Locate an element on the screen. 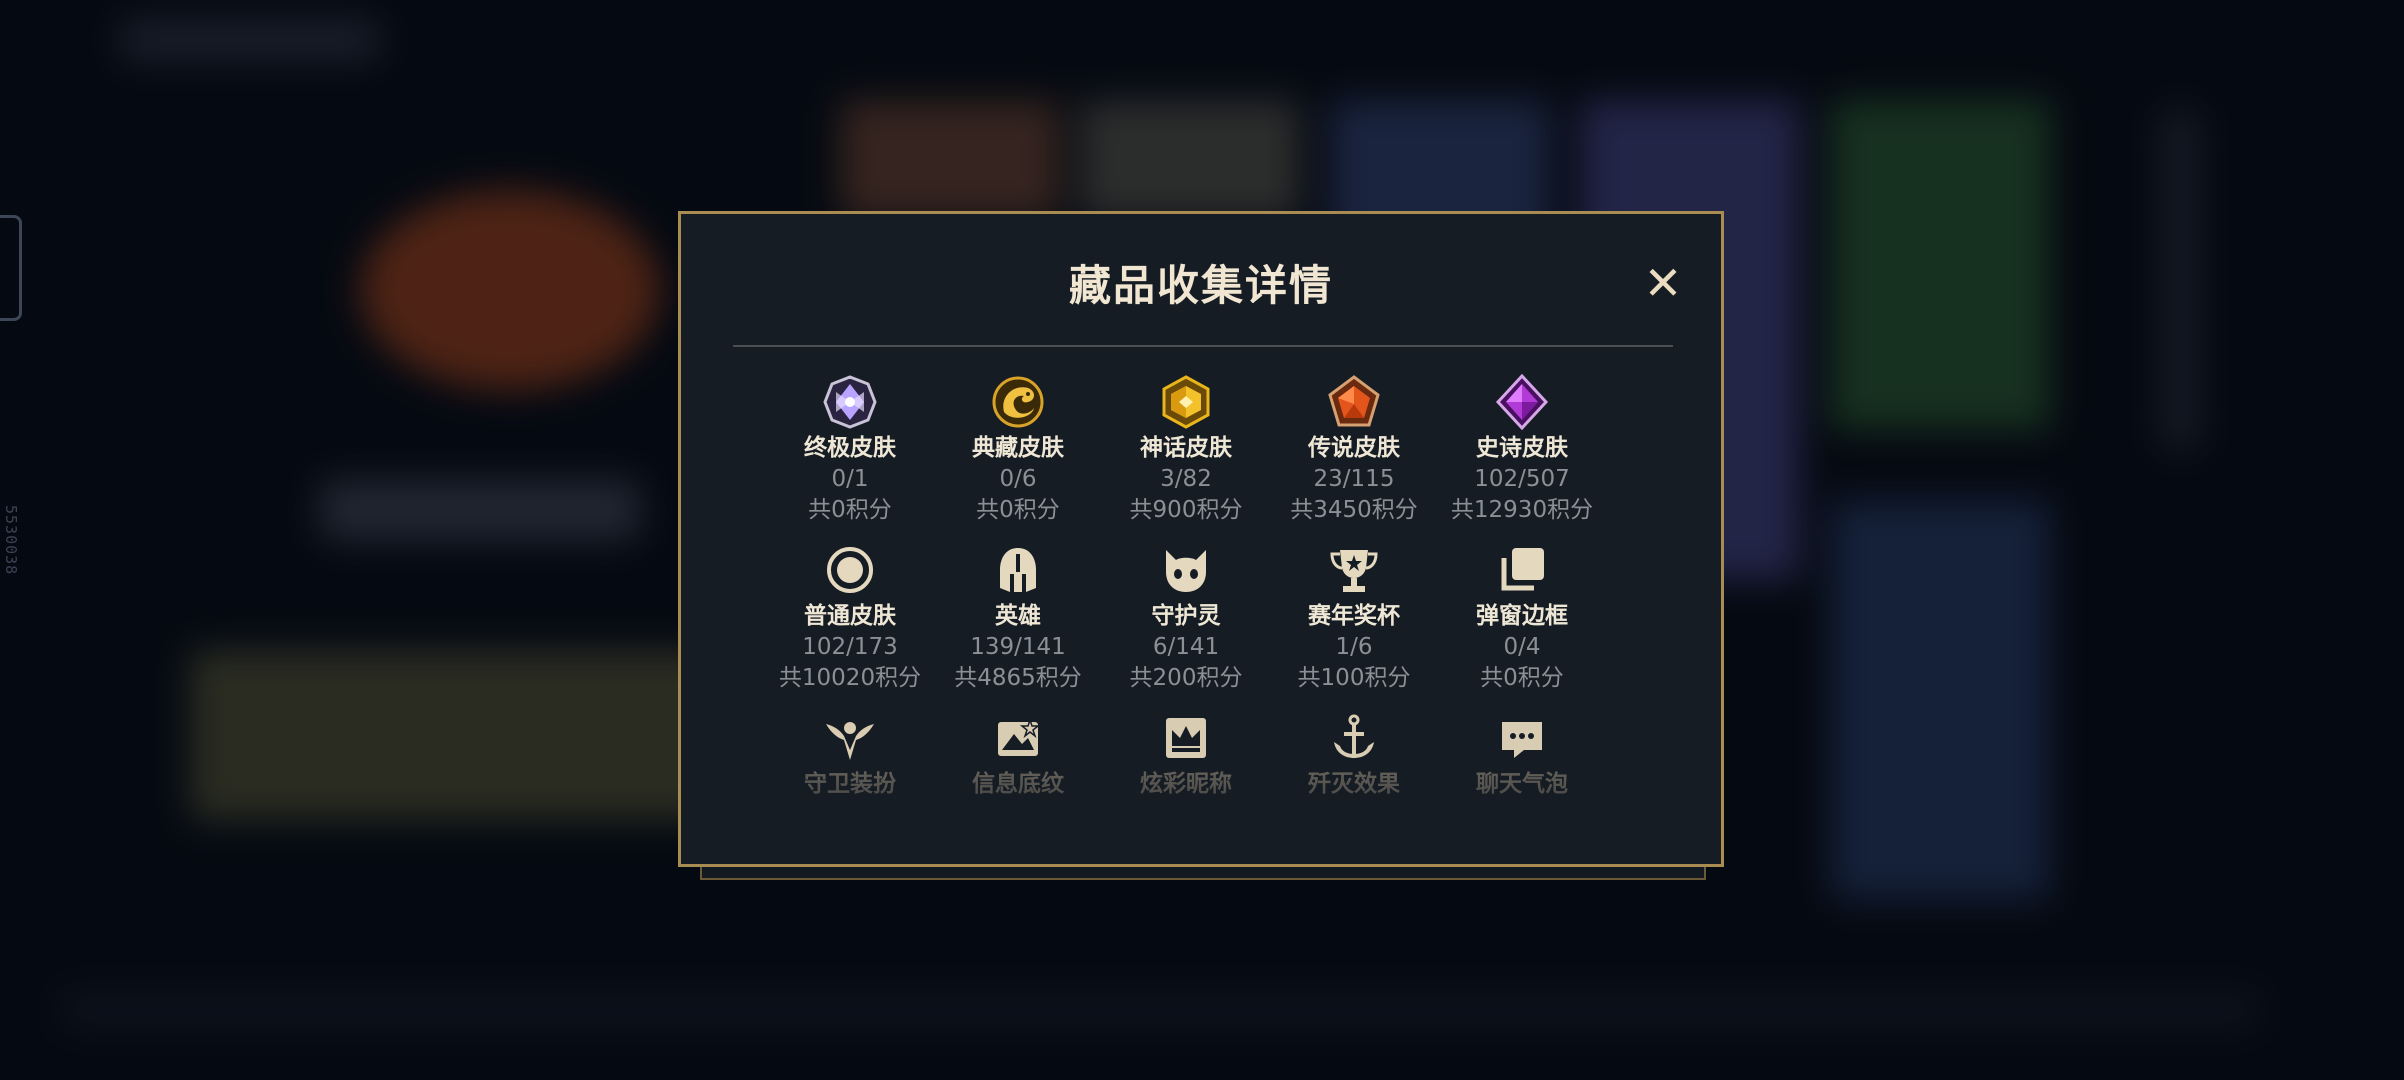 This screenshot has width=2404, height=1080. collection-item-nameplate: 炫彩昵称 is located at coordinates (1186, 755).